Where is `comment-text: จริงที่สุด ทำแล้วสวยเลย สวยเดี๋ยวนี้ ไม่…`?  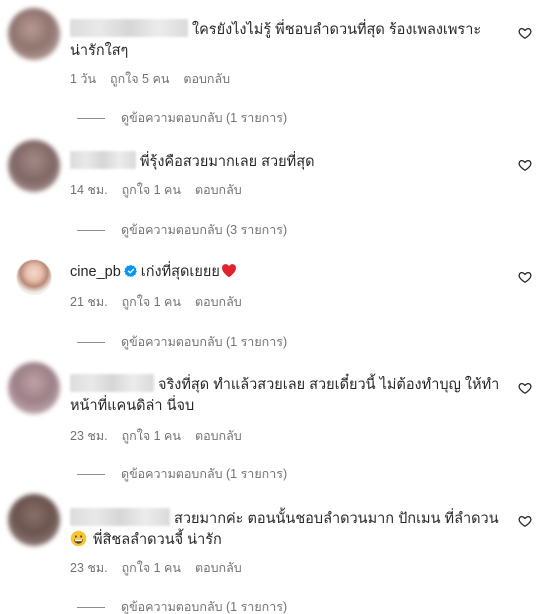
comment-text: จริงที่สุด ทำแล้วสวยเลย สวยเดี๋ยวนี้ ไม่… is located at coordinates (286, 395).